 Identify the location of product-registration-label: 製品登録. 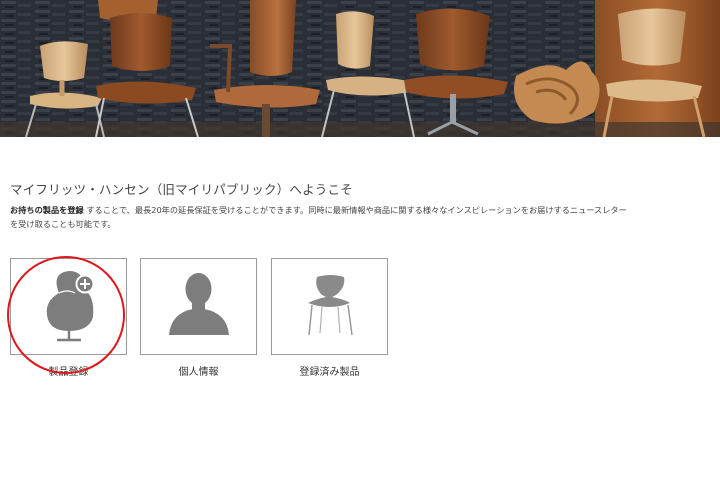
(68, 370).